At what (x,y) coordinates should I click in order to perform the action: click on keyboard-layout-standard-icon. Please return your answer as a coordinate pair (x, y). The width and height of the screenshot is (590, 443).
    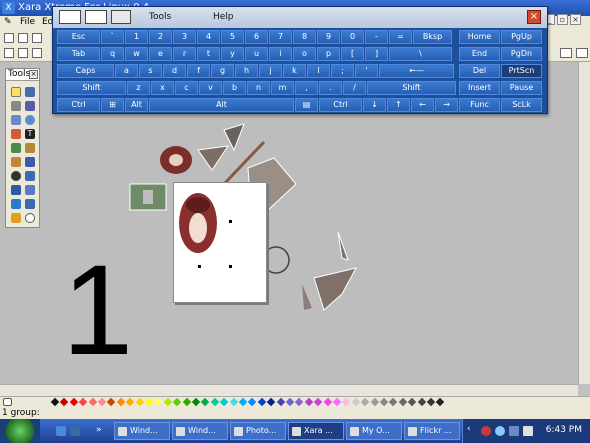
    Looking at the image, I should click on (70, 17).